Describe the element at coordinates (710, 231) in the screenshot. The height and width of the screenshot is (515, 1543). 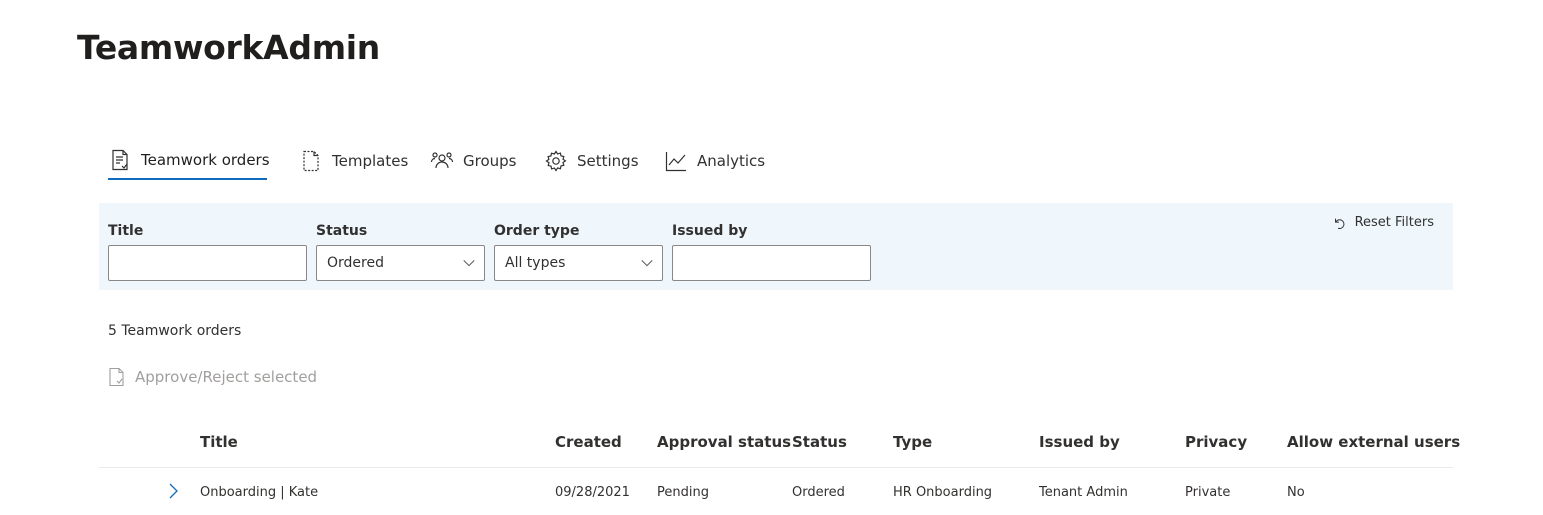
I see `issued-by-filter-label: Issued by` at that location.